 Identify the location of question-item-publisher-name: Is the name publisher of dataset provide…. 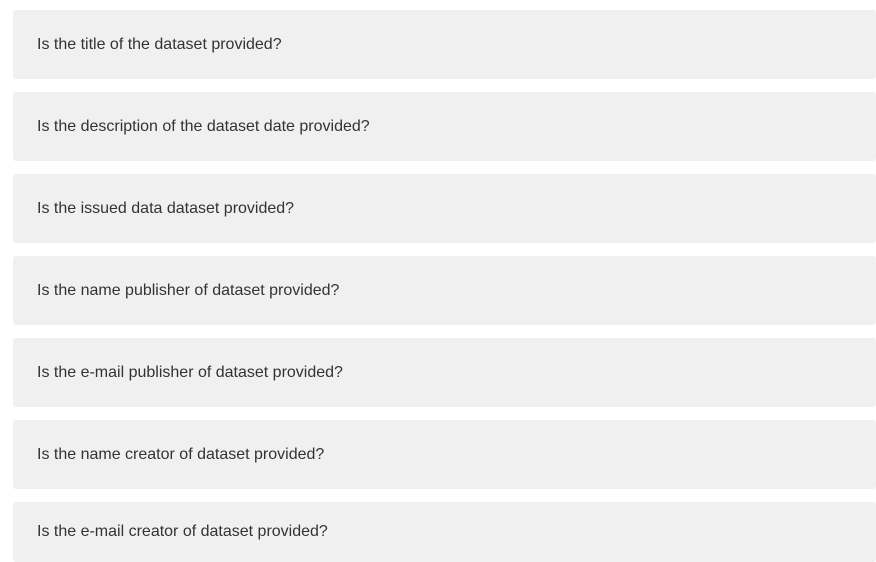
(444, 290).